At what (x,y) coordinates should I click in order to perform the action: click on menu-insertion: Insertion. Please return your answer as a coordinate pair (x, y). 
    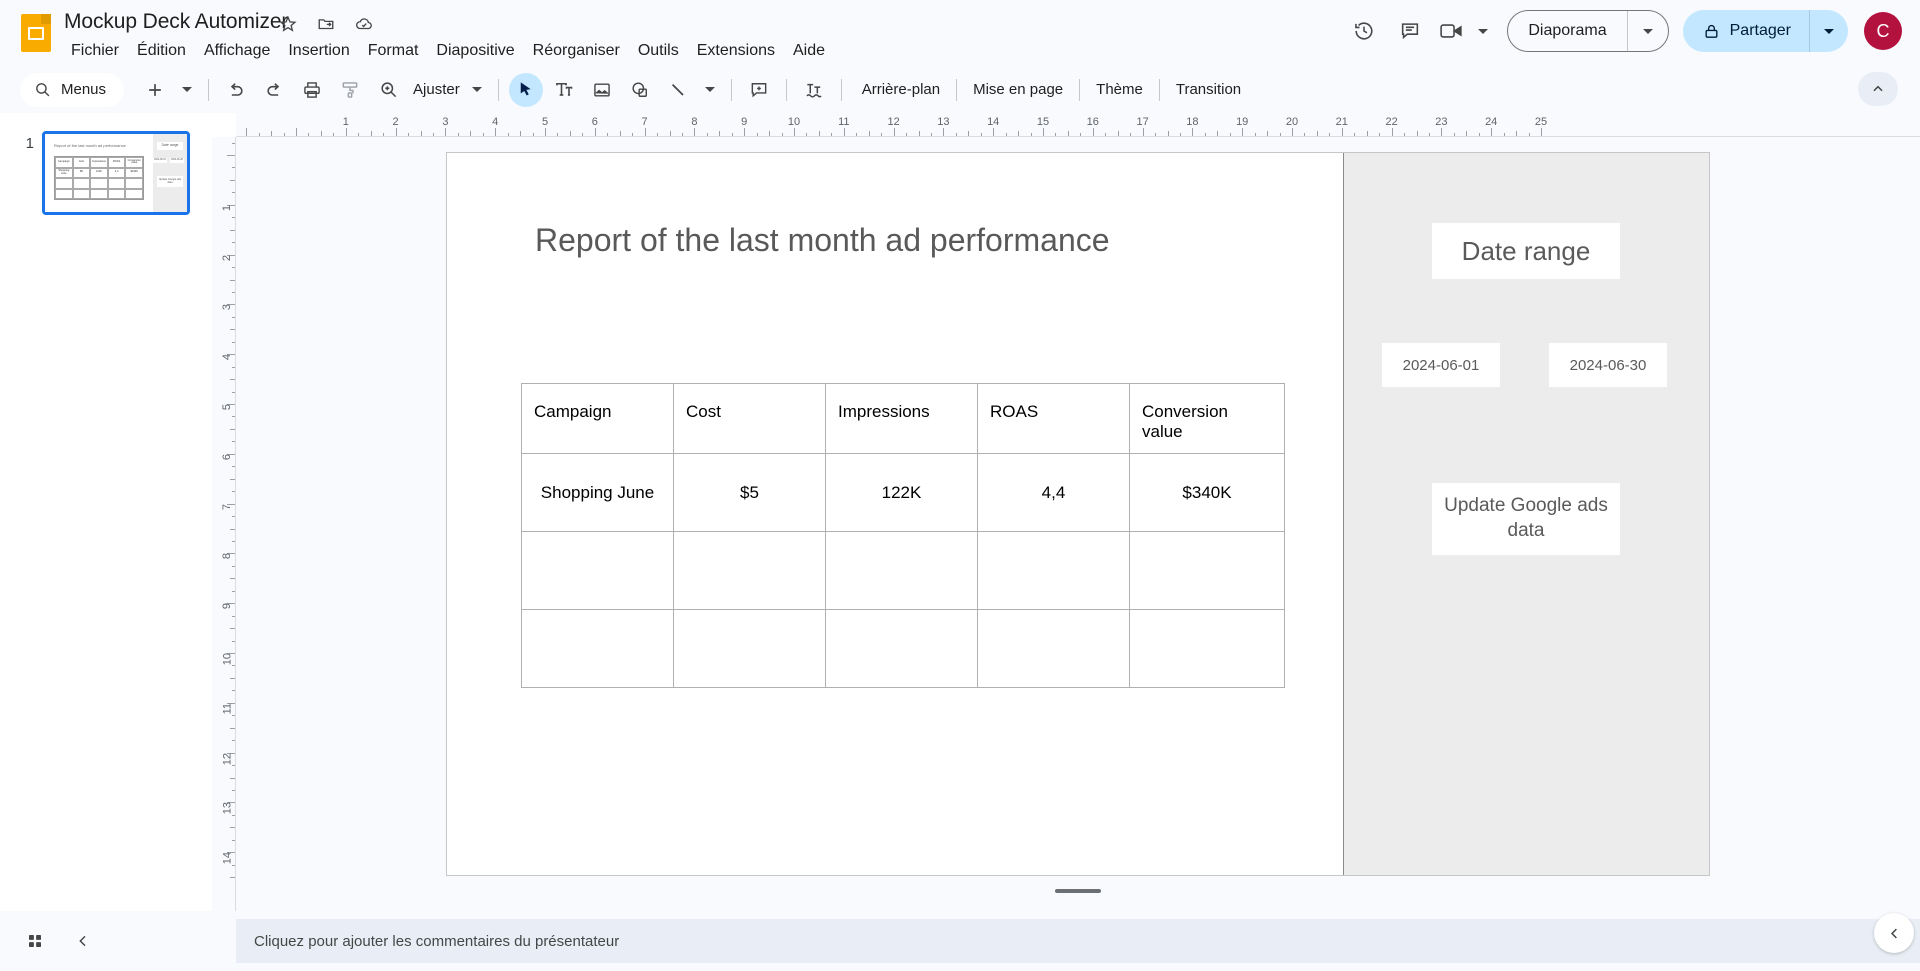
    Looking at the image, I should click on (318, 51).